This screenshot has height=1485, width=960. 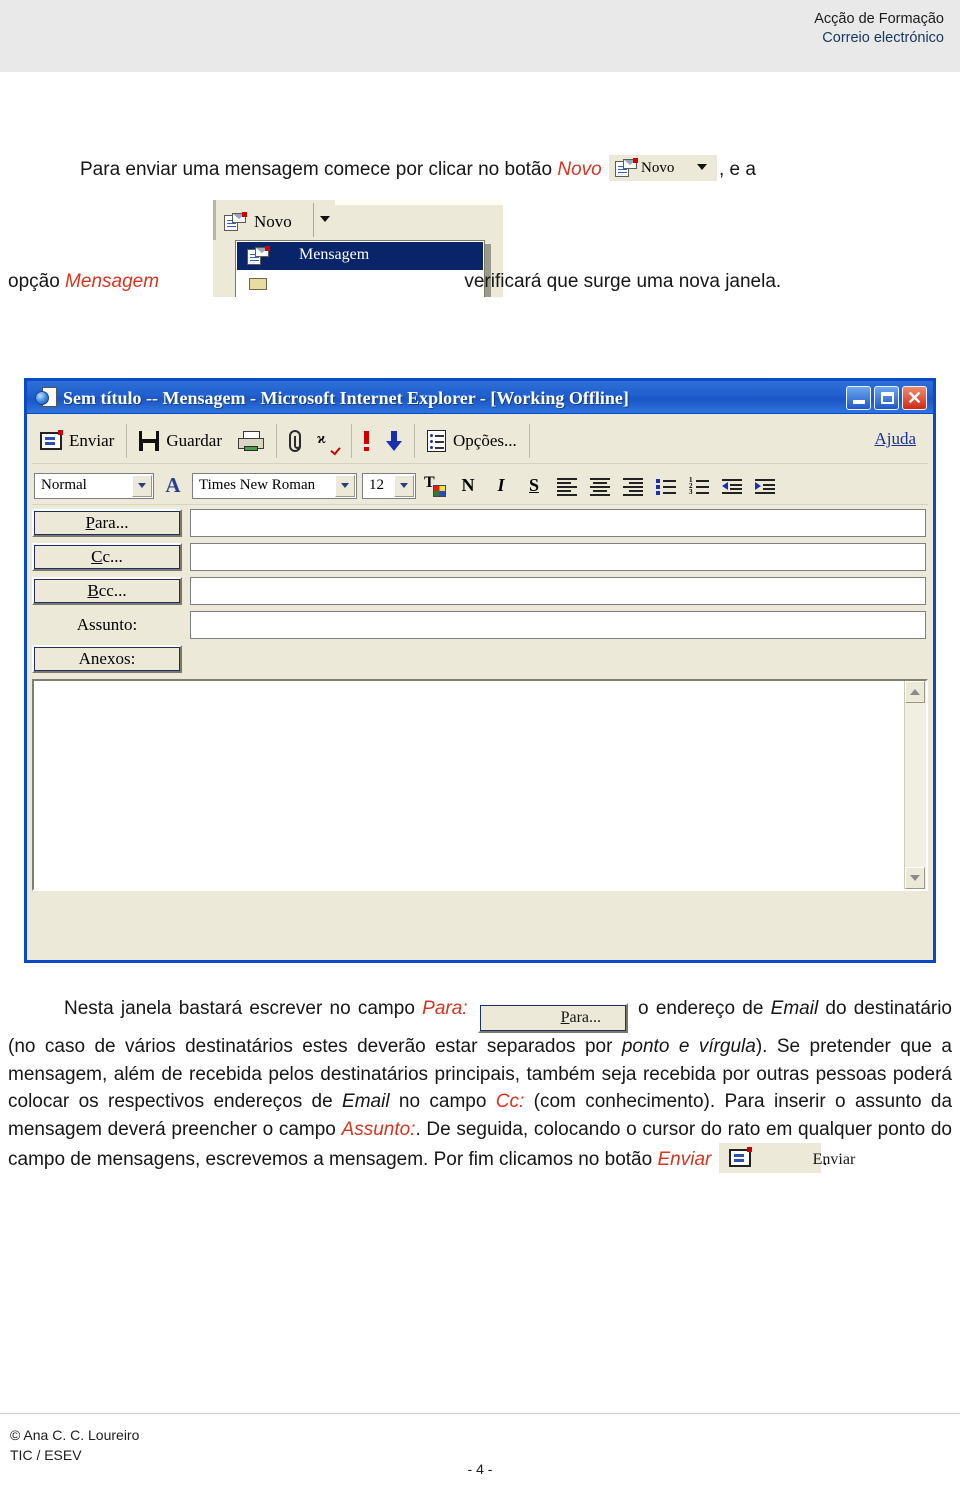 What do you see at coordinates (786, 1158) in the screenshot?
I see `enviar-button-screenshot: Enviar` at bounding box center [786, 1158].